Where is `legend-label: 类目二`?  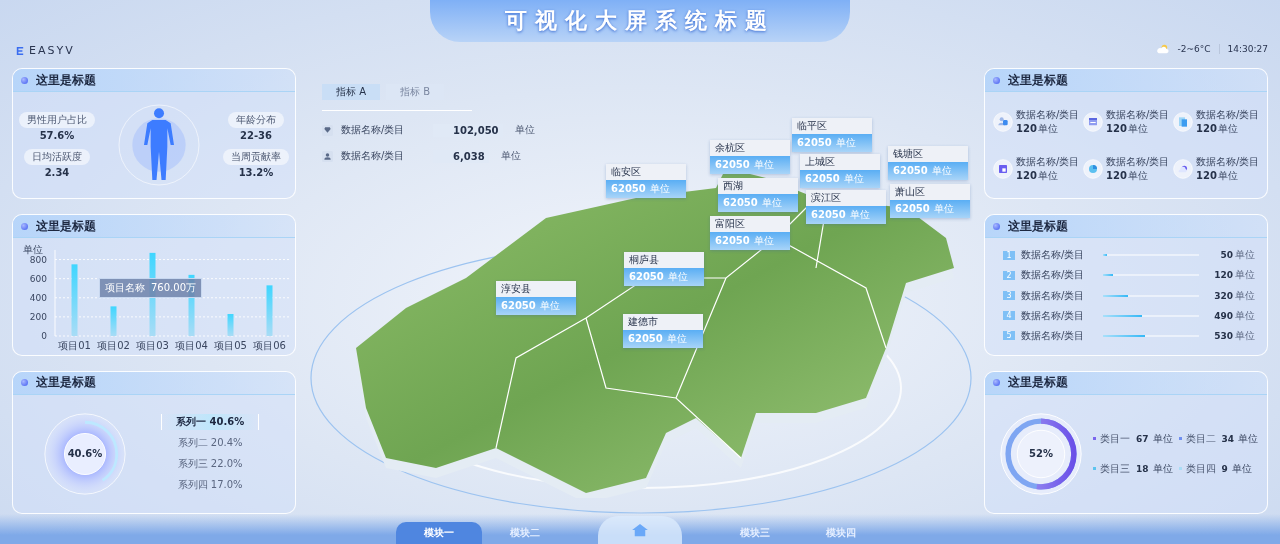
legend-label: 类目二 is located at coordinates (1200, 438).